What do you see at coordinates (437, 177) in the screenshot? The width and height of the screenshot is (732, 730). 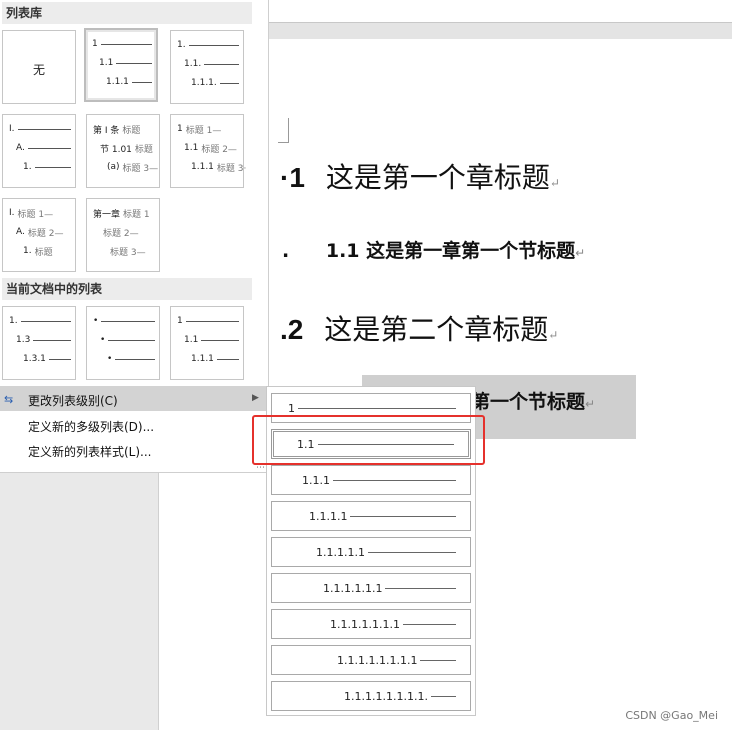 I see `heading-text: 这是第一个章标题` at bounding box center [437, 177].